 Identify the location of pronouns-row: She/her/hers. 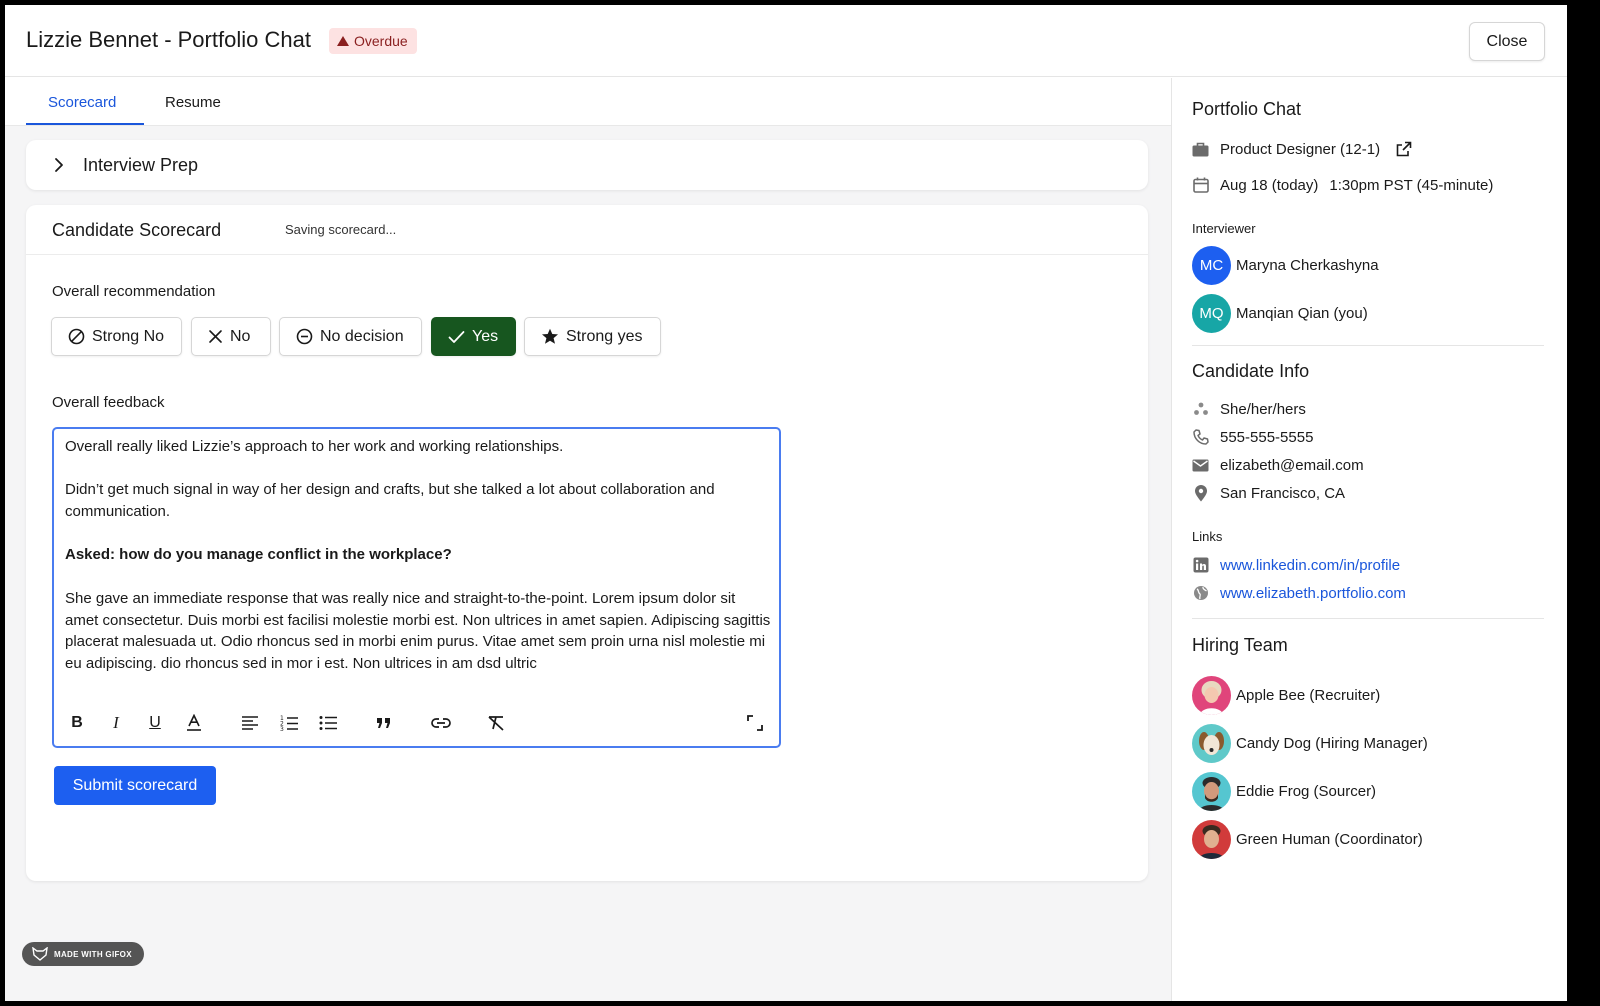
(1249, 409).